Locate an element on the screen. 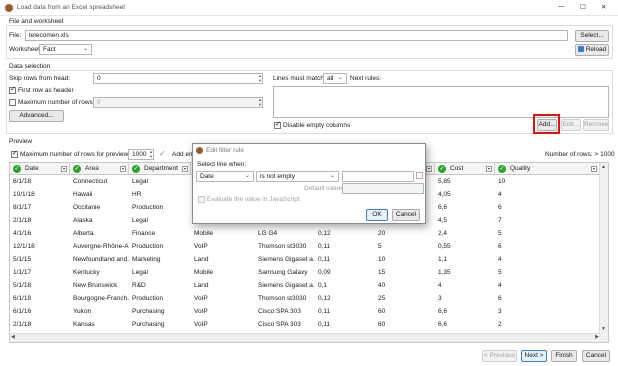  column-header: ✓ Area ▾ is located at coordinates (99, 169).